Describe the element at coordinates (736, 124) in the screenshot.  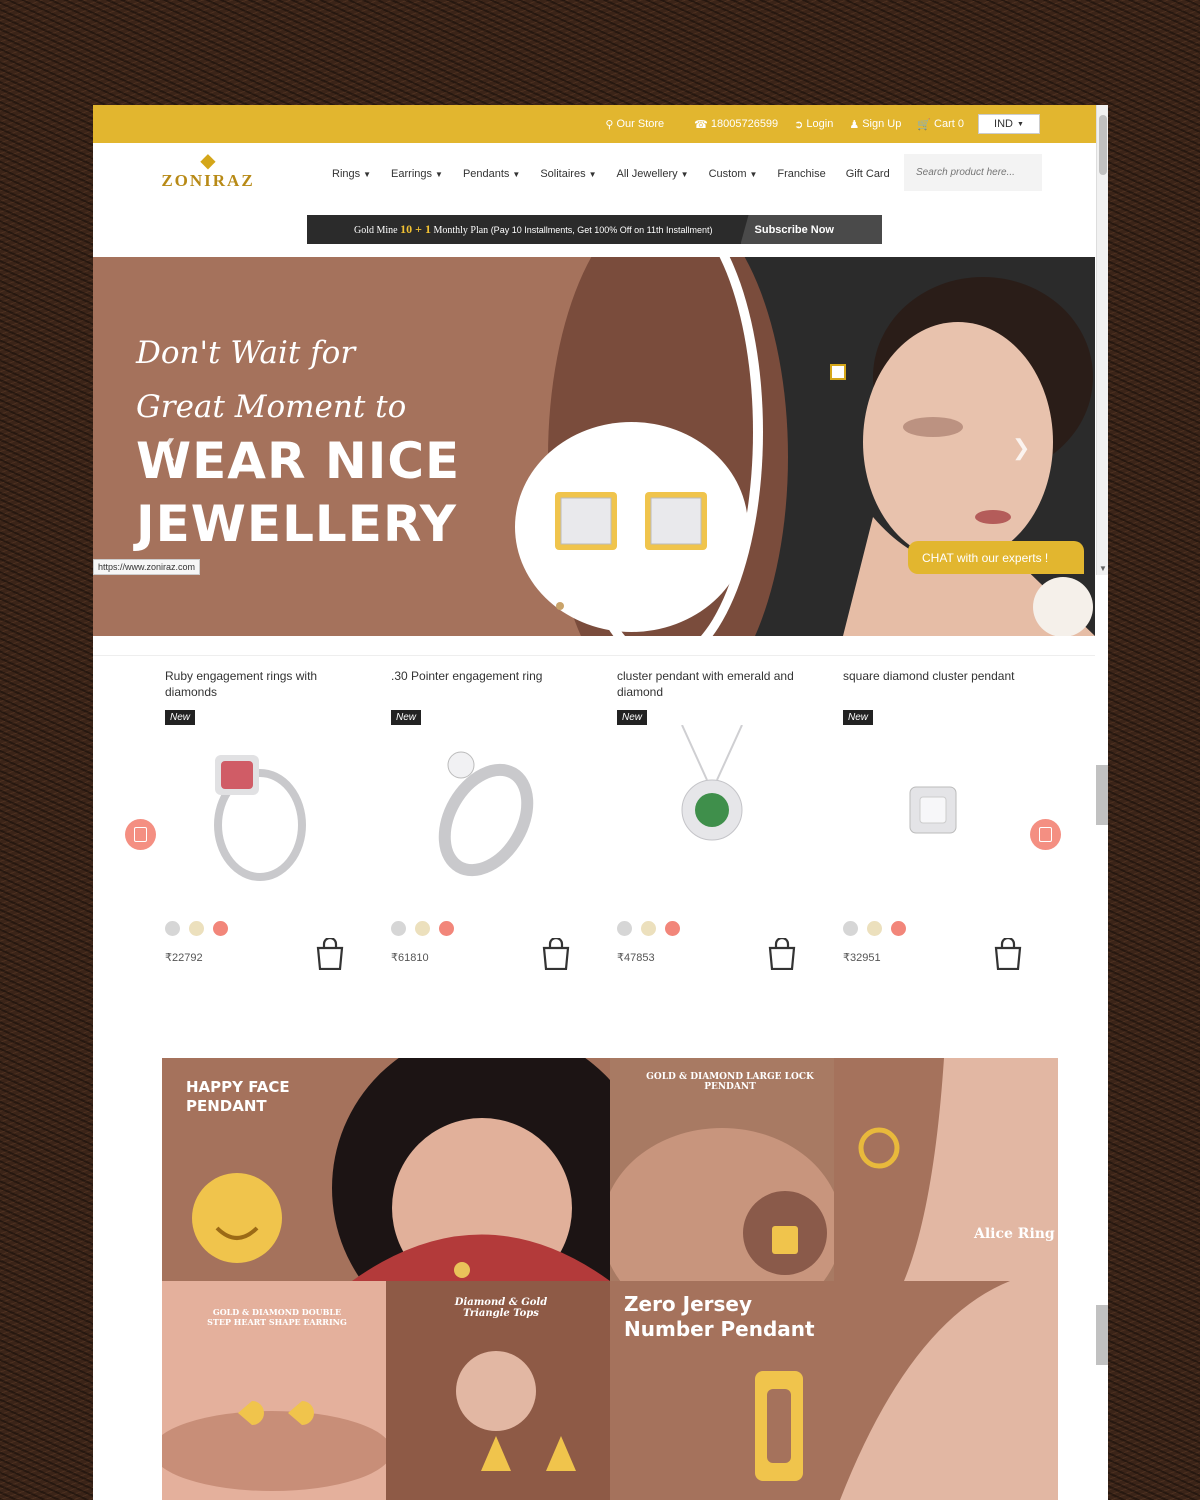
I see `phone-link: ☎ 18005726599` at that location.